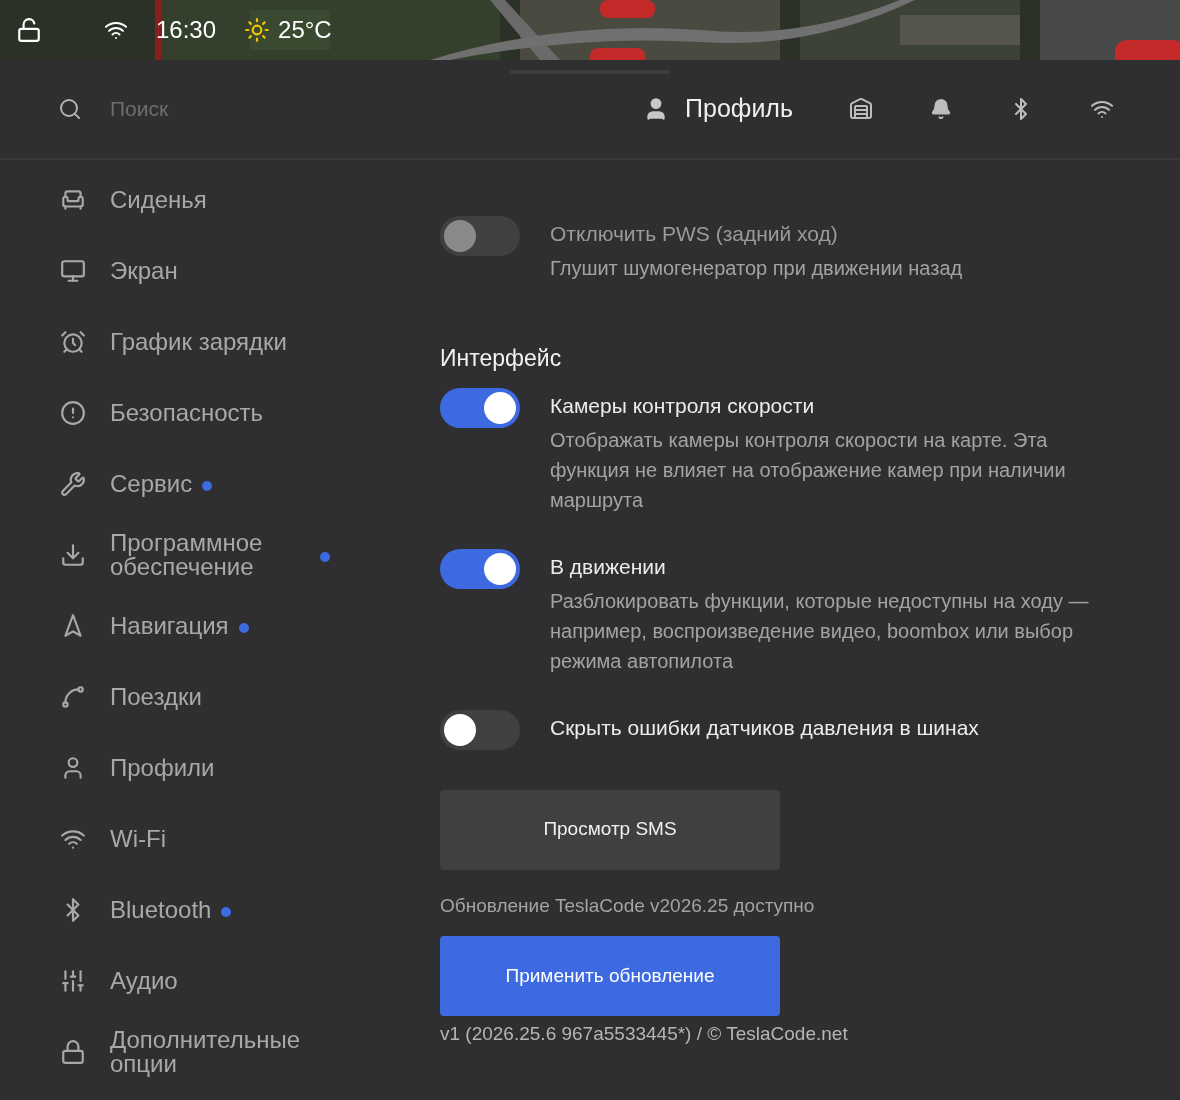  Describe the element at coordinates (200, 838) in the screenshot. I see `sidebar-item: Wi-Fi` at that location.